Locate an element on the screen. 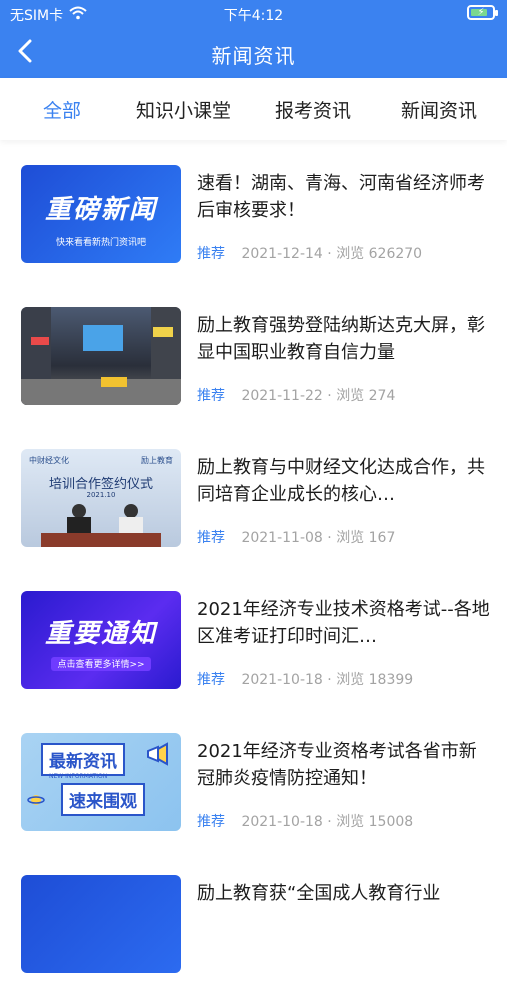 This screenshot has height=1002, width=507. article-meta: 推荐 2021-11-22 · 浏览 274 is located at coordinates (296, 396).